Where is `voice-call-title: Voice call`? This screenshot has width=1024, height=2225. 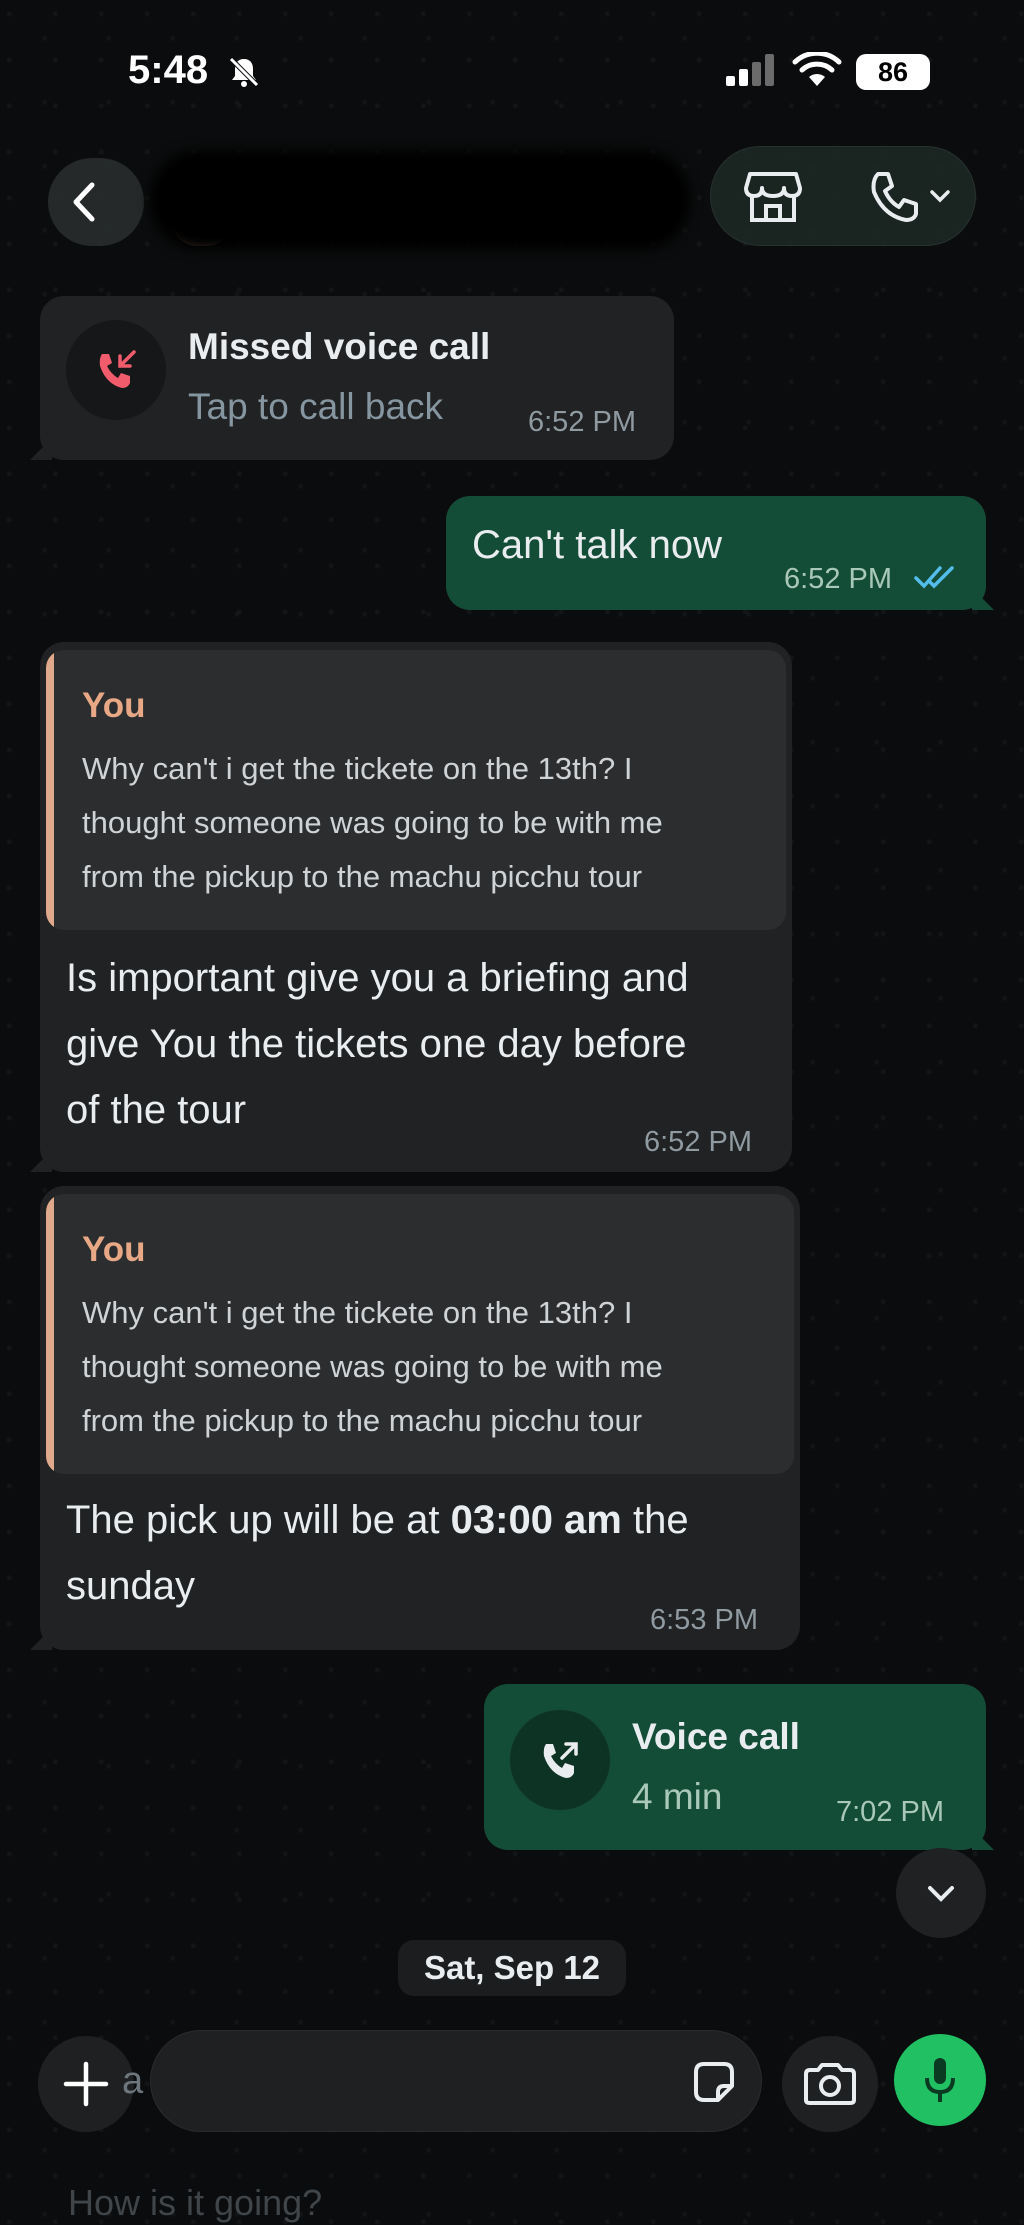
voice-call-title: Voice call is located at coordinates (716, 1736).